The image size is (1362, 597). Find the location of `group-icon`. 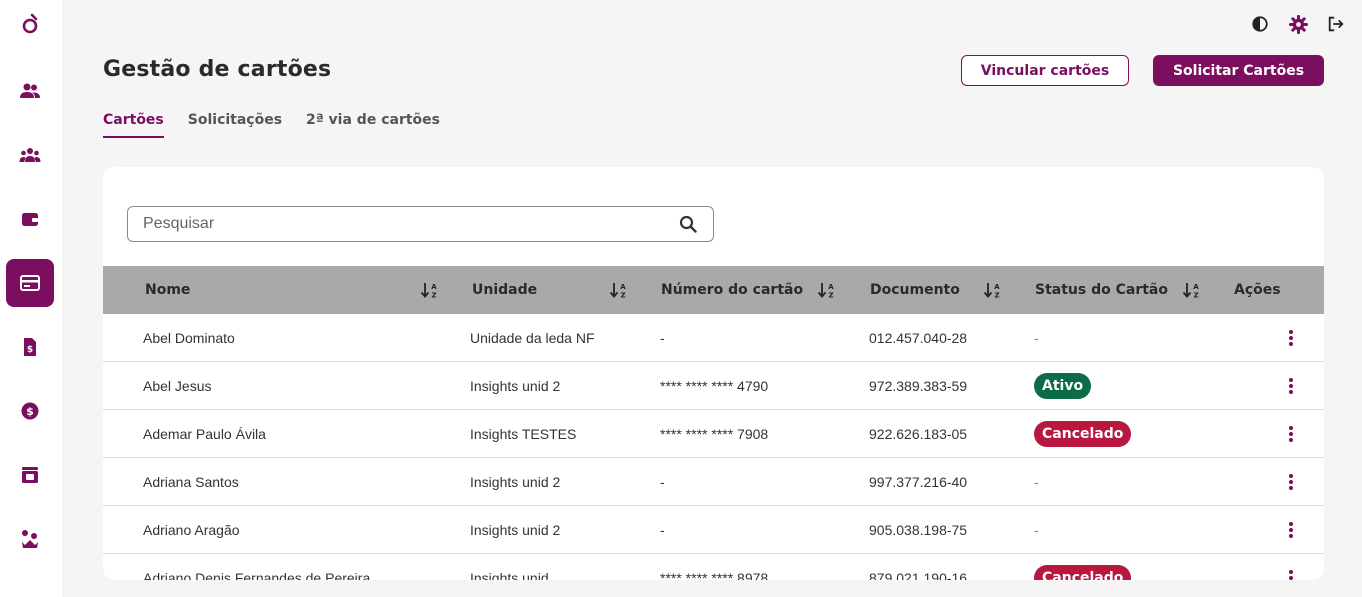

group-icon is located at coordinates (30, 155).